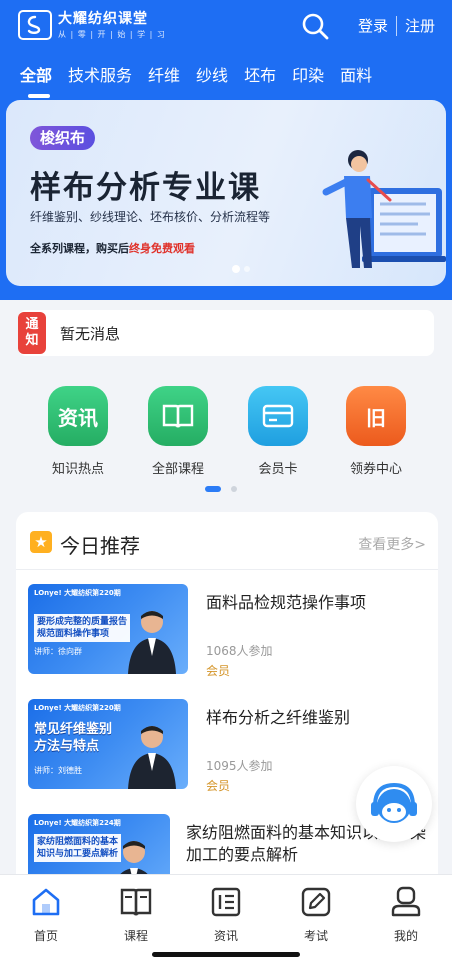  I want to click on category-tabs: 全部 技术服务 纤维 纱线 坯布 印染 面料, so click(226, 80).